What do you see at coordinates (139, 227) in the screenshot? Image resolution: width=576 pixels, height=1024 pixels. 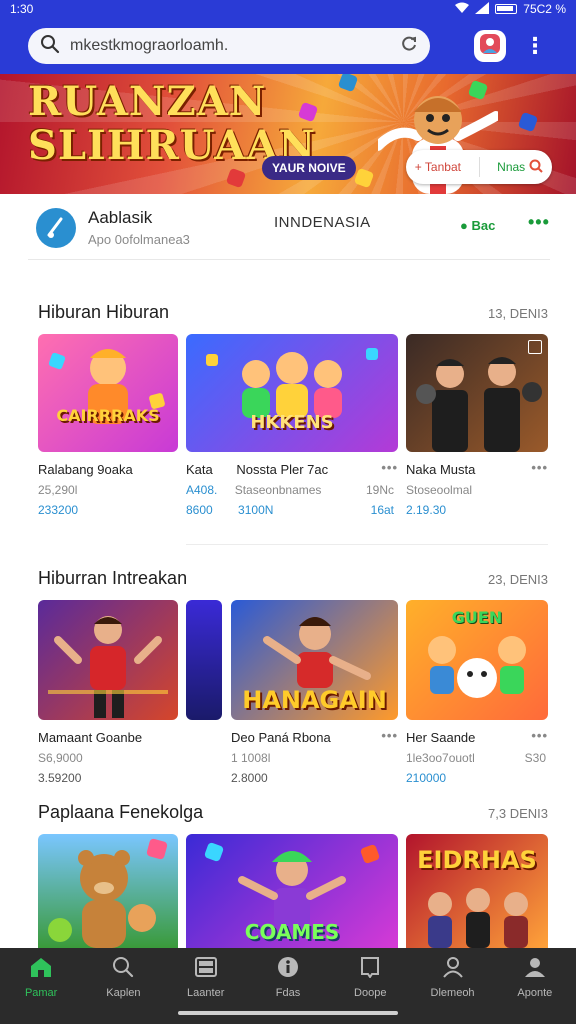 I see `app-name-block: Aablasik Apo 0ofolmanea3` at bounding box center [139, 227].